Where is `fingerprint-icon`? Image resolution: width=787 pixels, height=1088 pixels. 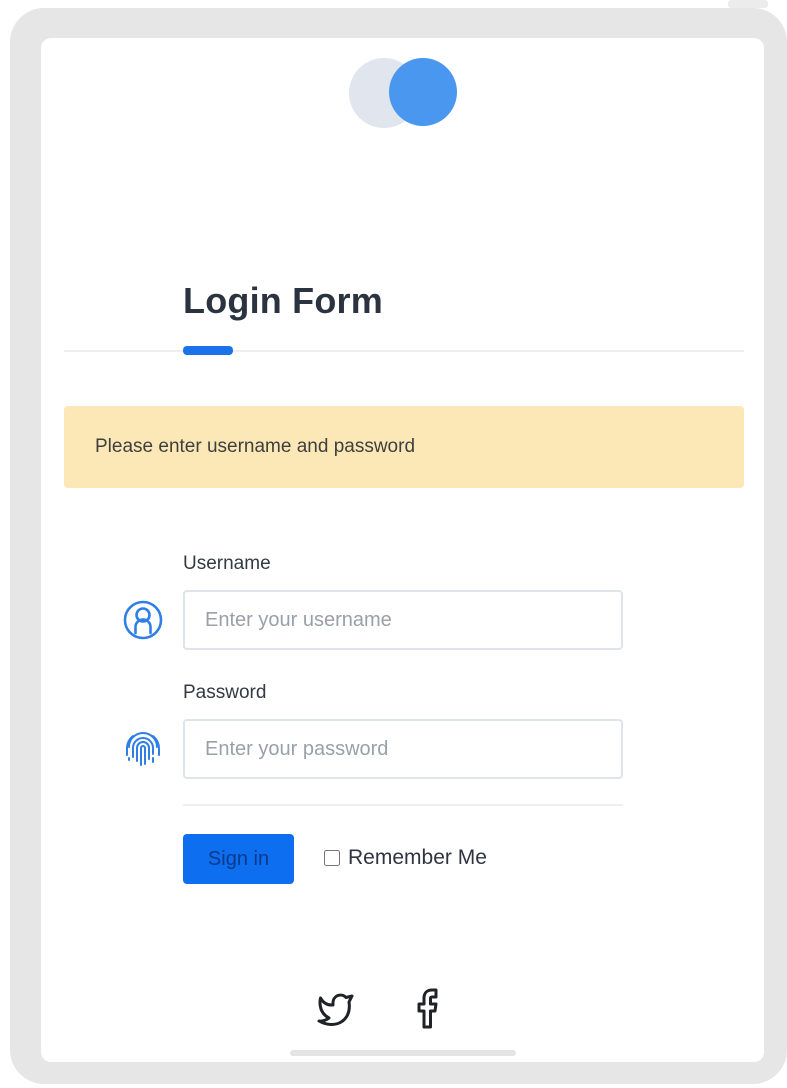
fingerprint-icon is located at coordinates (143, 749).